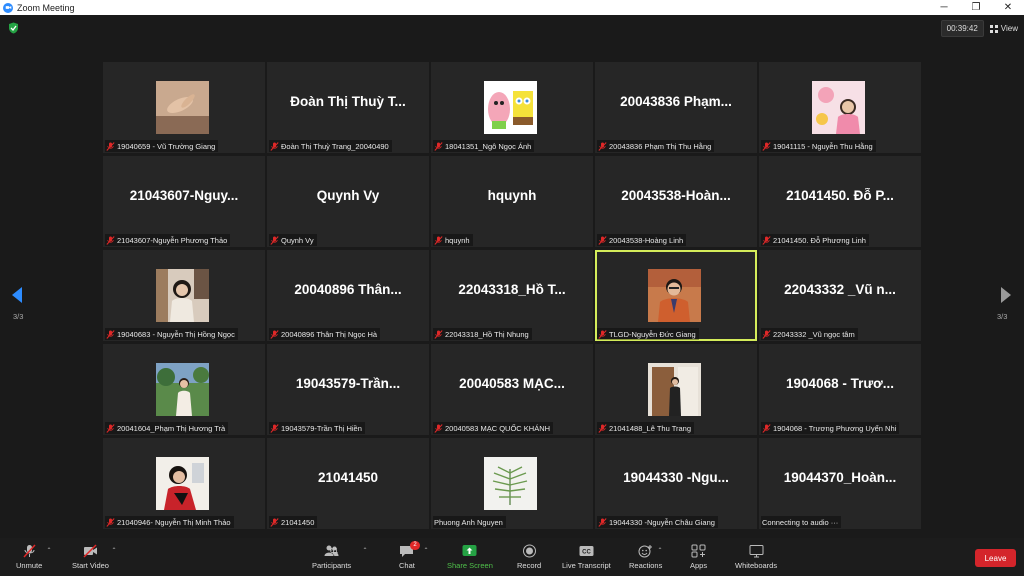  I want to click on participant-name-label: 21041488_Lê Thu Trang, so click(646, 428).